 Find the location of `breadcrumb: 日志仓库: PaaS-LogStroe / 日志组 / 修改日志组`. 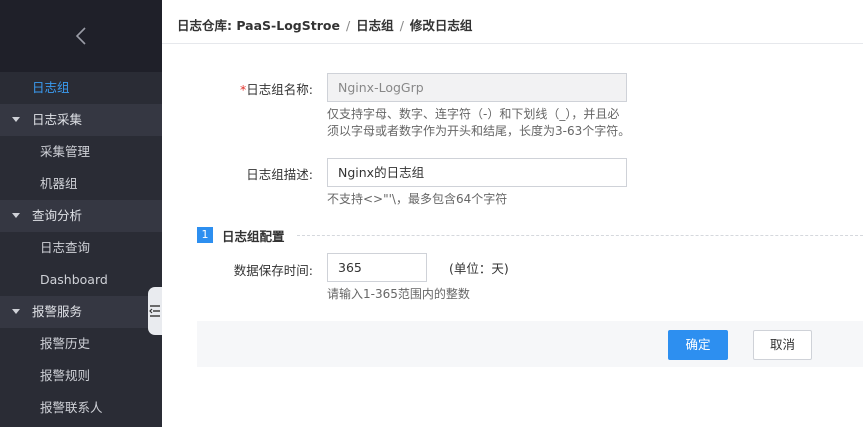

breadcrumb: 日志仓库: PaaS-LogStroe / 日志组 / 修改日志组 is located at coordinates (324, 24).